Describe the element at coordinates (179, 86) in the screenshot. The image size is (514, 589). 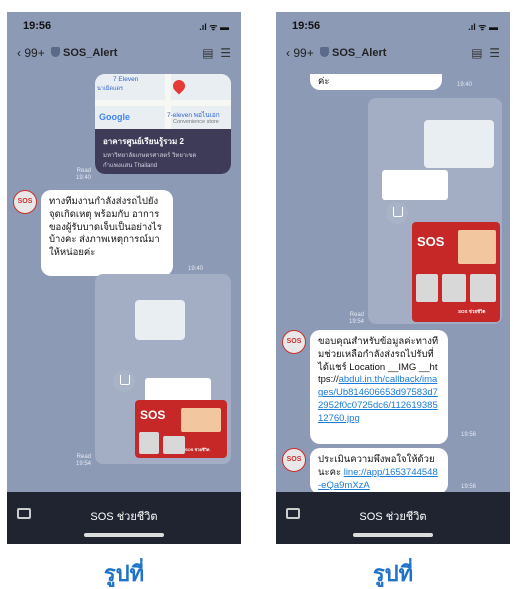
I see `map-pin-icon` at that location.